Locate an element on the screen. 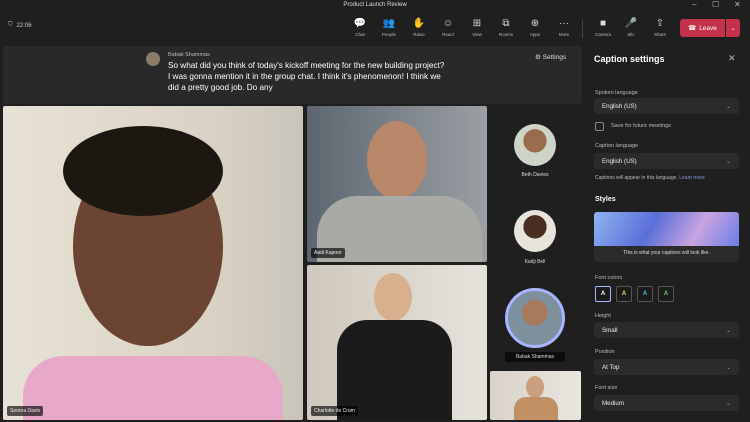  minimize-button: – is located at coordinates (694, 4).